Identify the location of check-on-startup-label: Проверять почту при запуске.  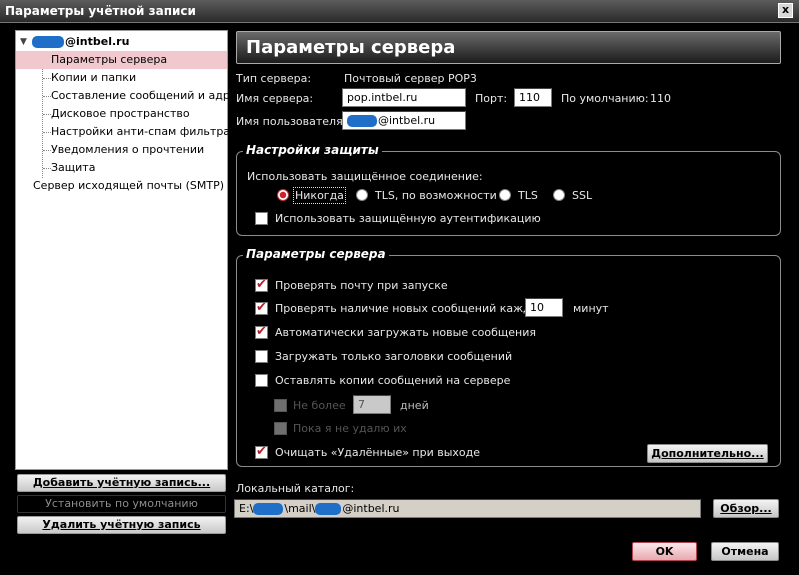
(361, 285).